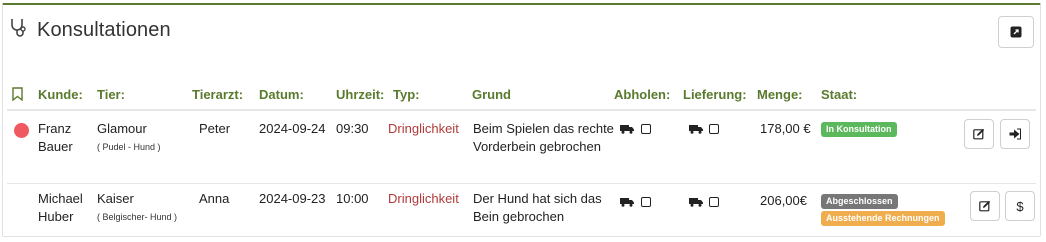 Image resolution: width=1046 pixels, height=242 pixels. Describe the element at coordinates (537, 198) in the screenshot. I see `grund-line-1: Der Hund hat sich das` at that location.